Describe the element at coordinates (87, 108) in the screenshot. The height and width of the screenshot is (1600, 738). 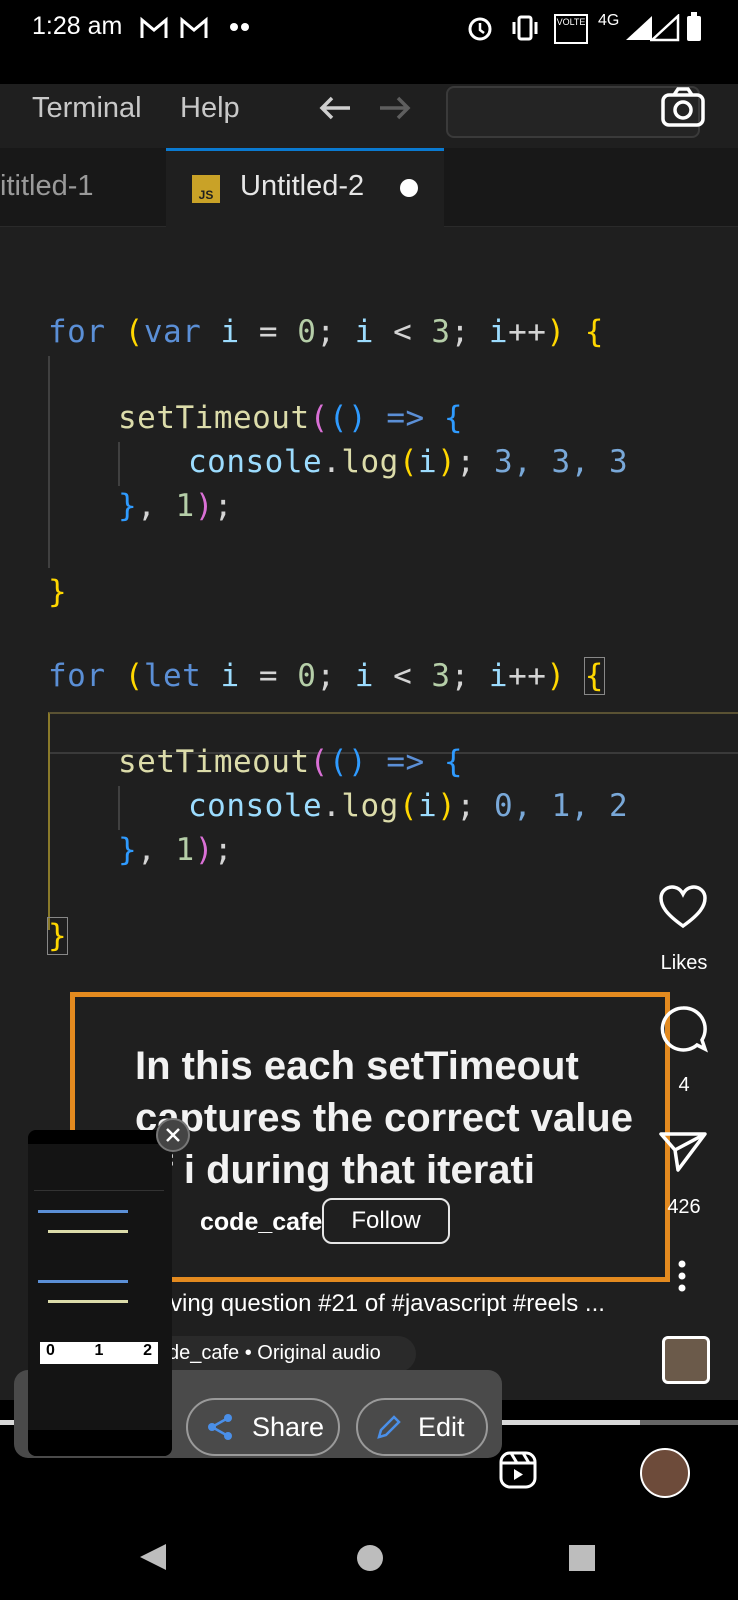
I see `menu-terminal: Terminal` at that location.